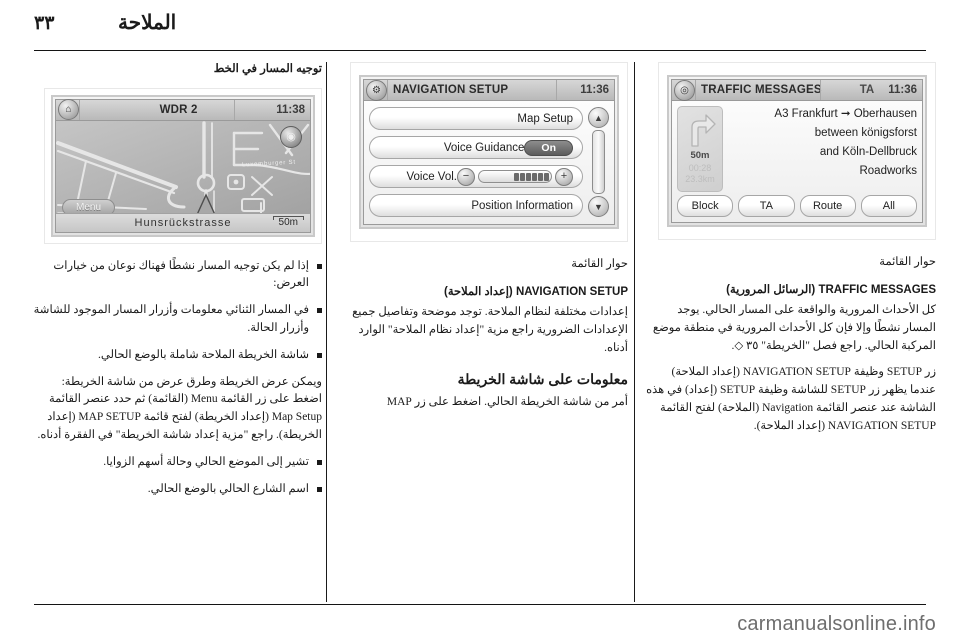  Describe the element at coordinates (836, 624) in the screenshot. I see `site-watermark: carmanualsonline.info` at that location.